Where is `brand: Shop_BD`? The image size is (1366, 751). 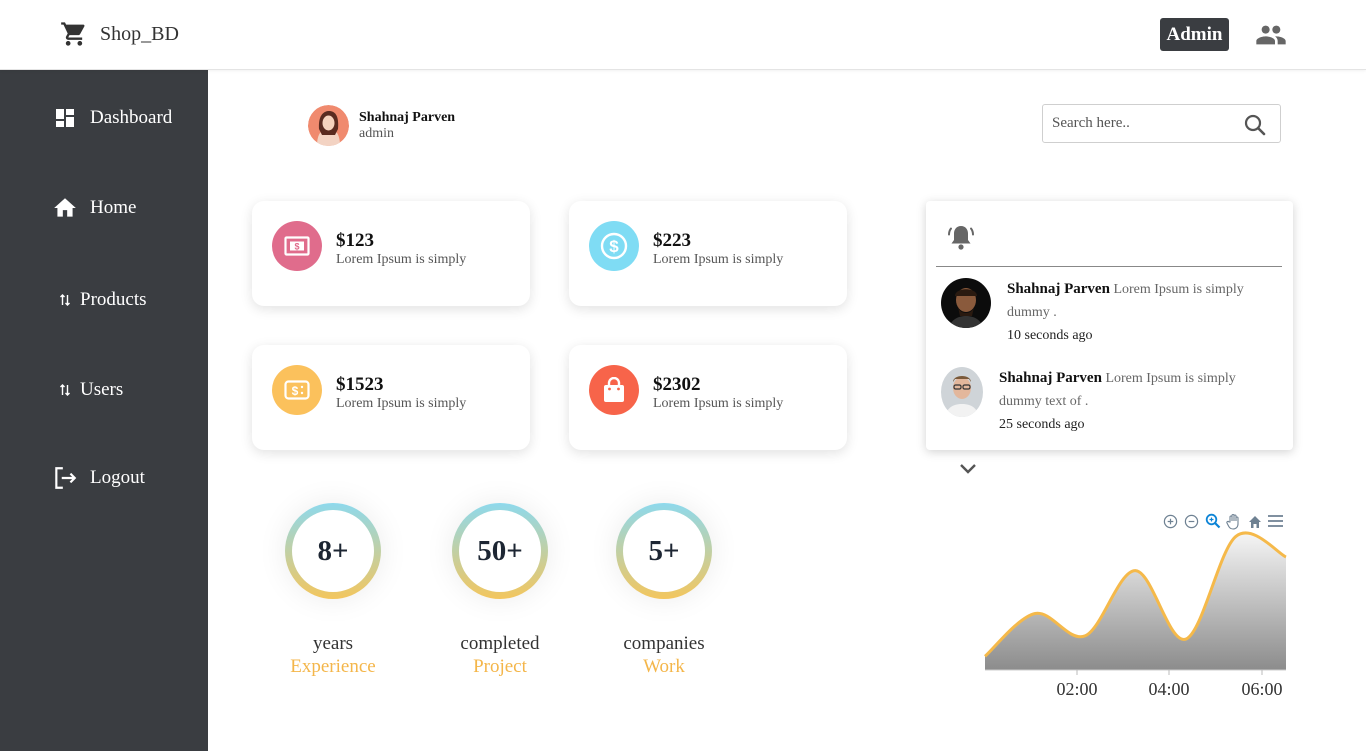
brand: Shop_BD is located at coordinates (119, 34).